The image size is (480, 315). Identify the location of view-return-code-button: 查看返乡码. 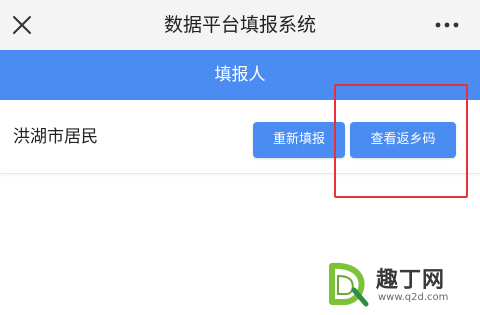
(403, 140).